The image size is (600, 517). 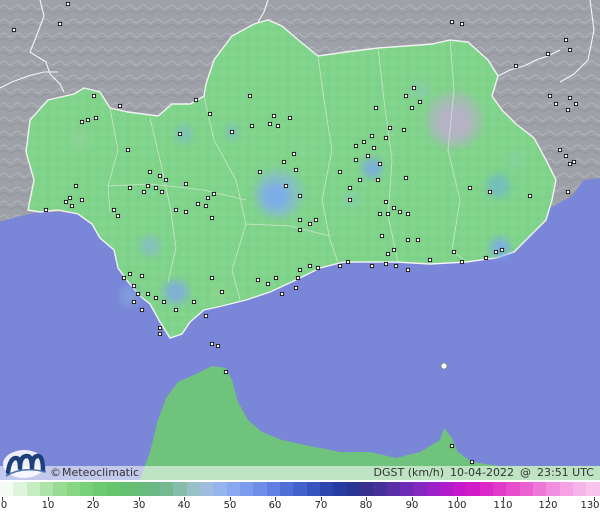 I want to click on credit-label: ©Meteoclimatic, so click(x=94, y=473).